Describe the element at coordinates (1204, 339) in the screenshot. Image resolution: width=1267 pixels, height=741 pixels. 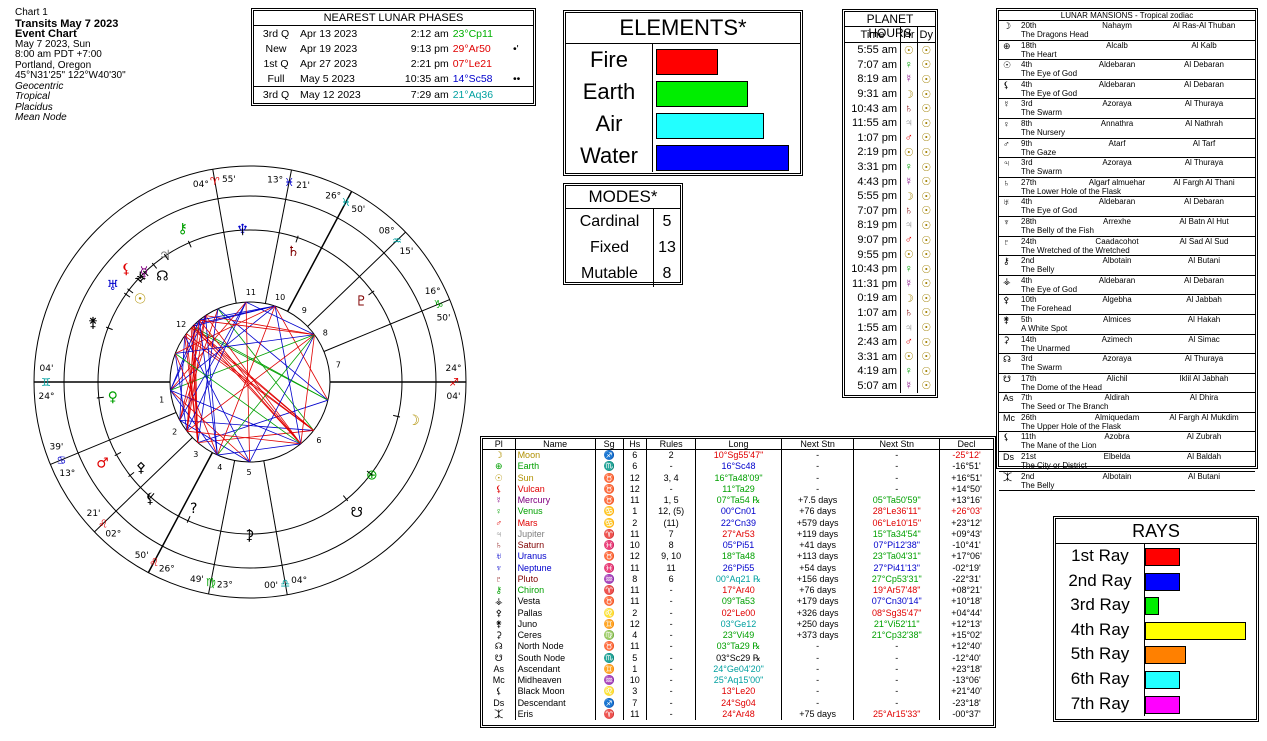
I see `mansion-arabic: Al Simac` at that location.